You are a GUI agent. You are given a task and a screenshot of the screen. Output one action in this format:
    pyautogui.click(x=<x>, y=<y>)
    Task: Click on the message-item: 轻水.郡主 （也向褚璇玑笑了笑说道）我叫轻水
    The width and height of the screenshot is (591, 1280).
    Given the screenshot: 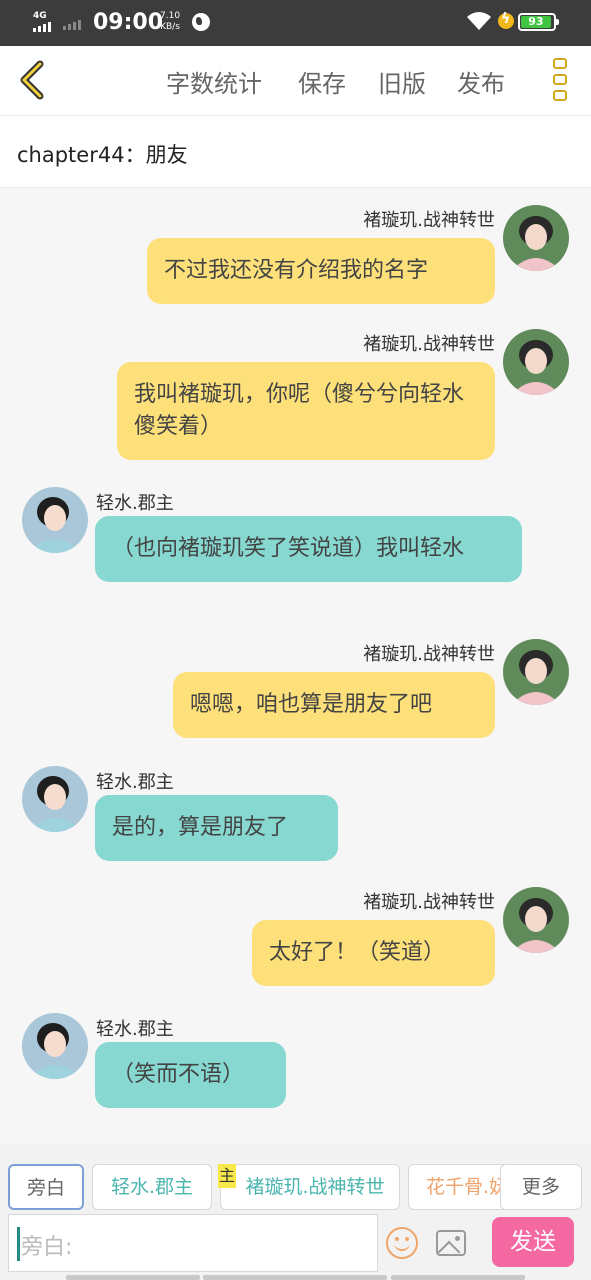 What is the action you would take?
    pyautogui.click(x=295, y=553)
    